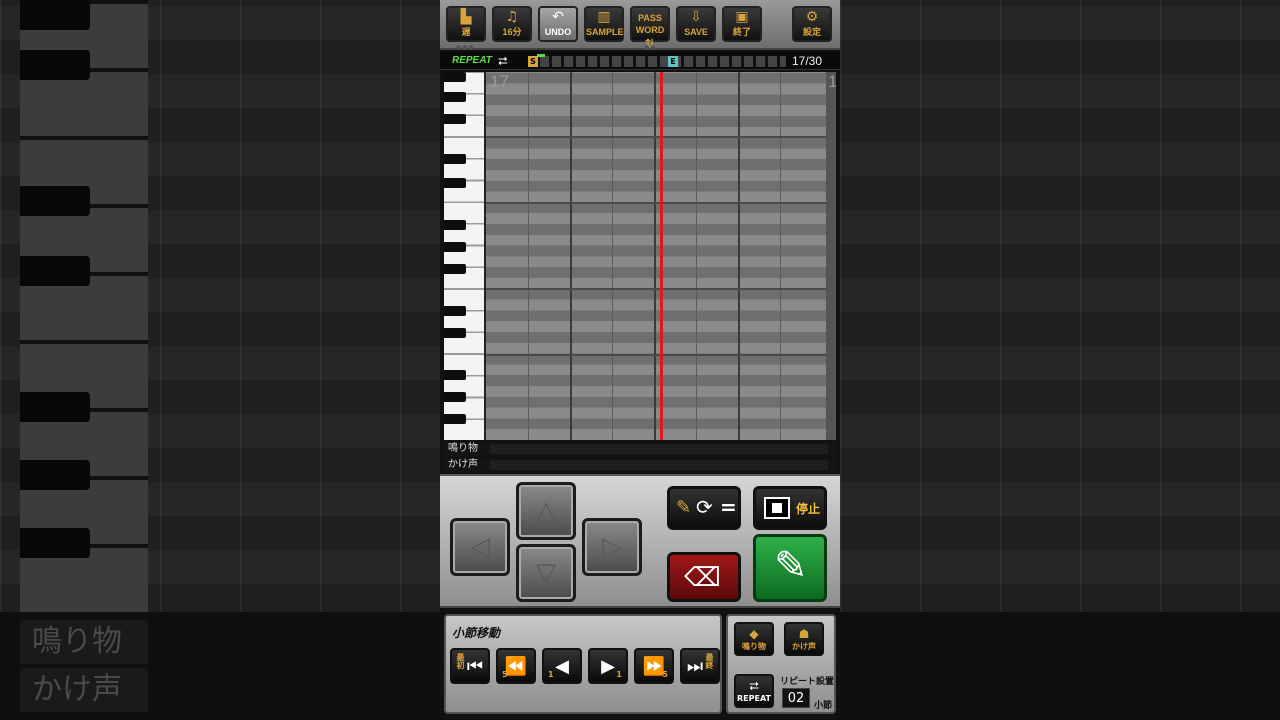 Image resolution: width=1280 pixels, height=720 pixels. What do you see at coordinates (84, 306) in the screenshot?
I see `backdrop-keys` at bounding box center [84, 306].